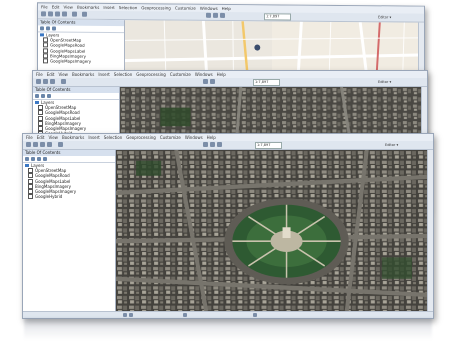  I want to click on undo-icon, so click(74, 14).